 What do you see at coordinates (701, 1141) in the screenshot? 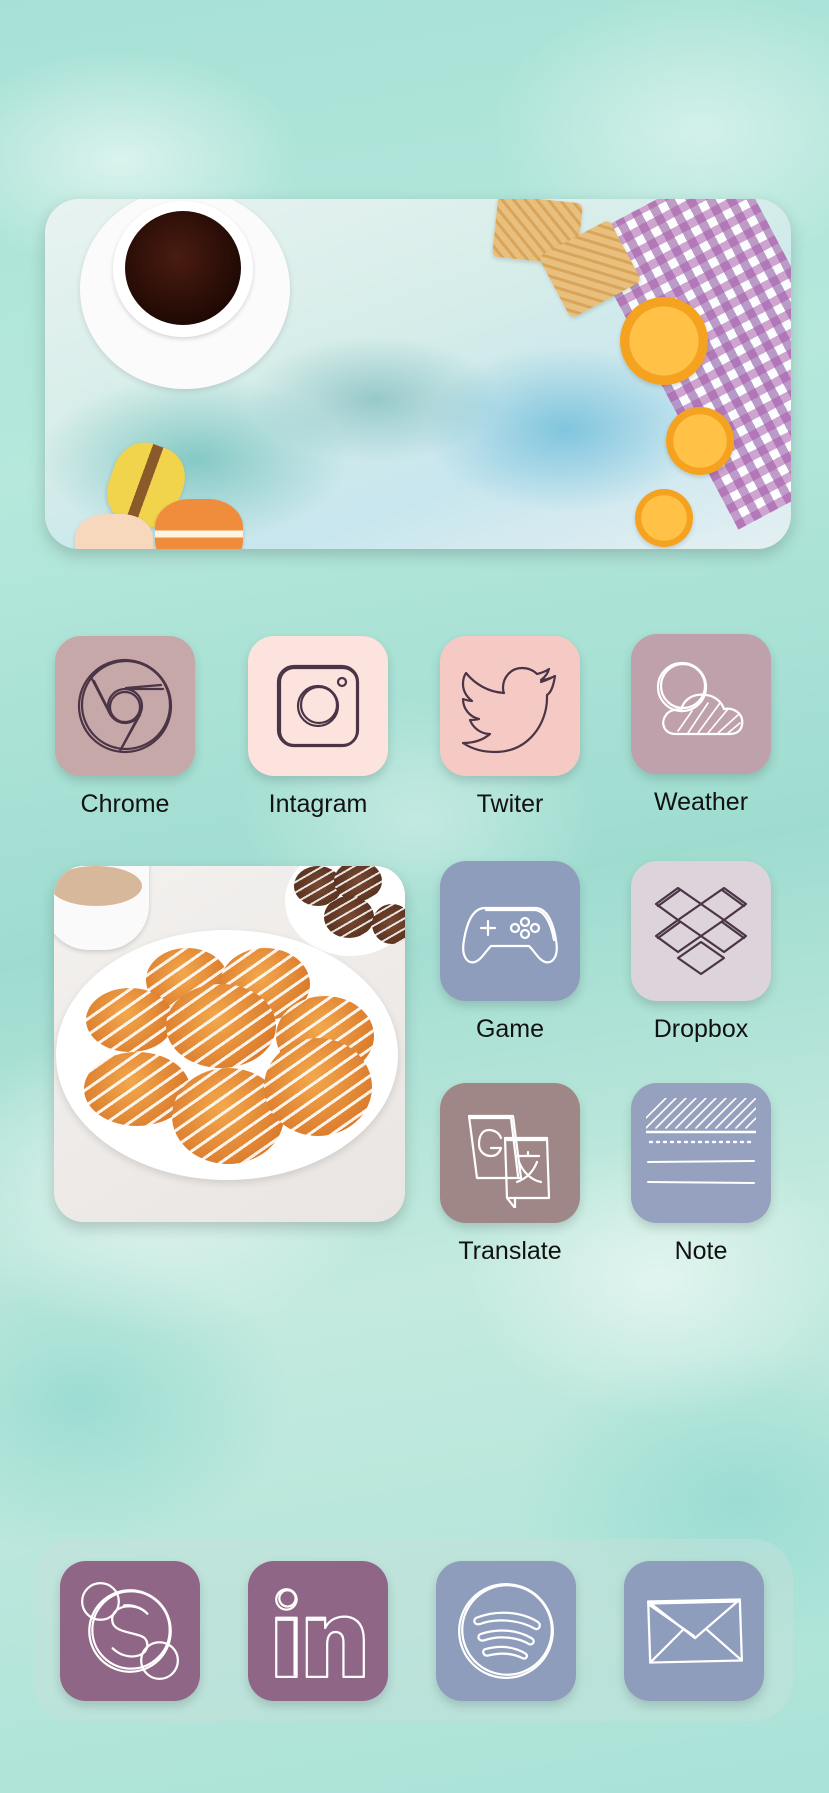
I see `note-icon` at bounding box center [701, 1141].